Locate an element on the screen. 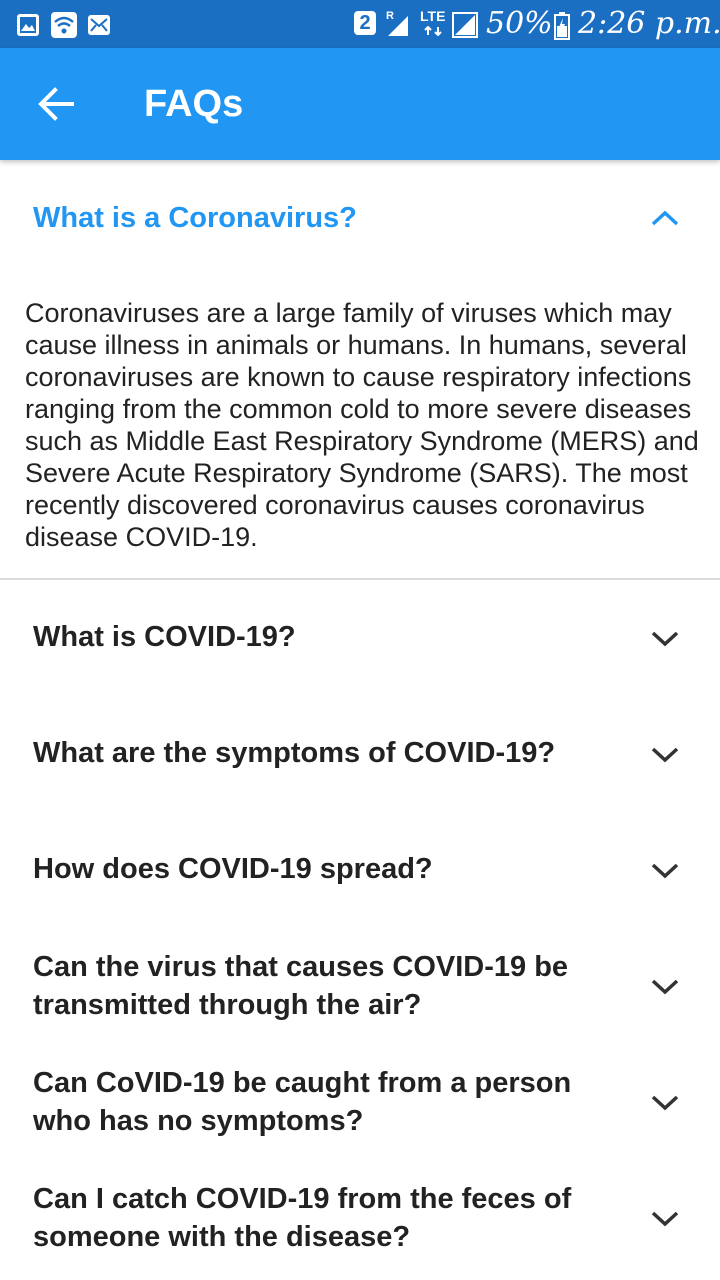  arrow-back-icon is located at coordinates (56, 104).